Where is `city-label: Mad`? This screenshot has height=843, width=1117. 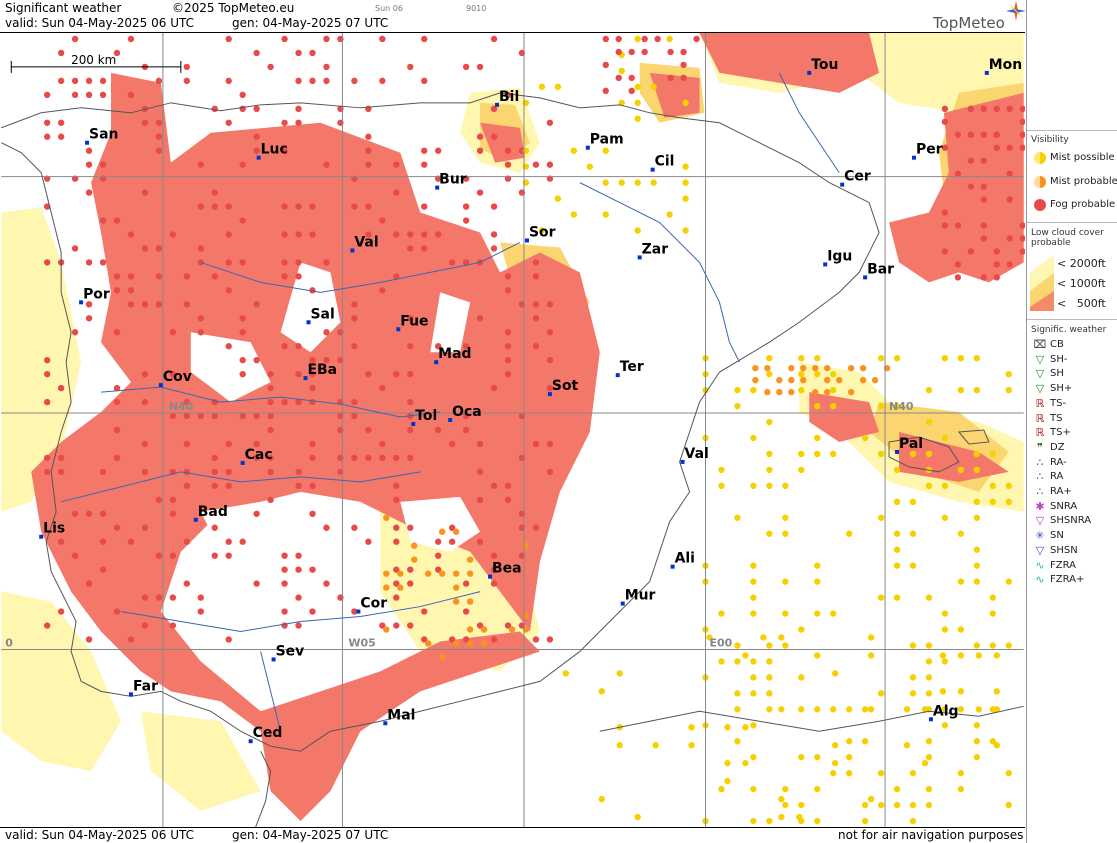
city-label: Mad is located at coordinates (454, 354).